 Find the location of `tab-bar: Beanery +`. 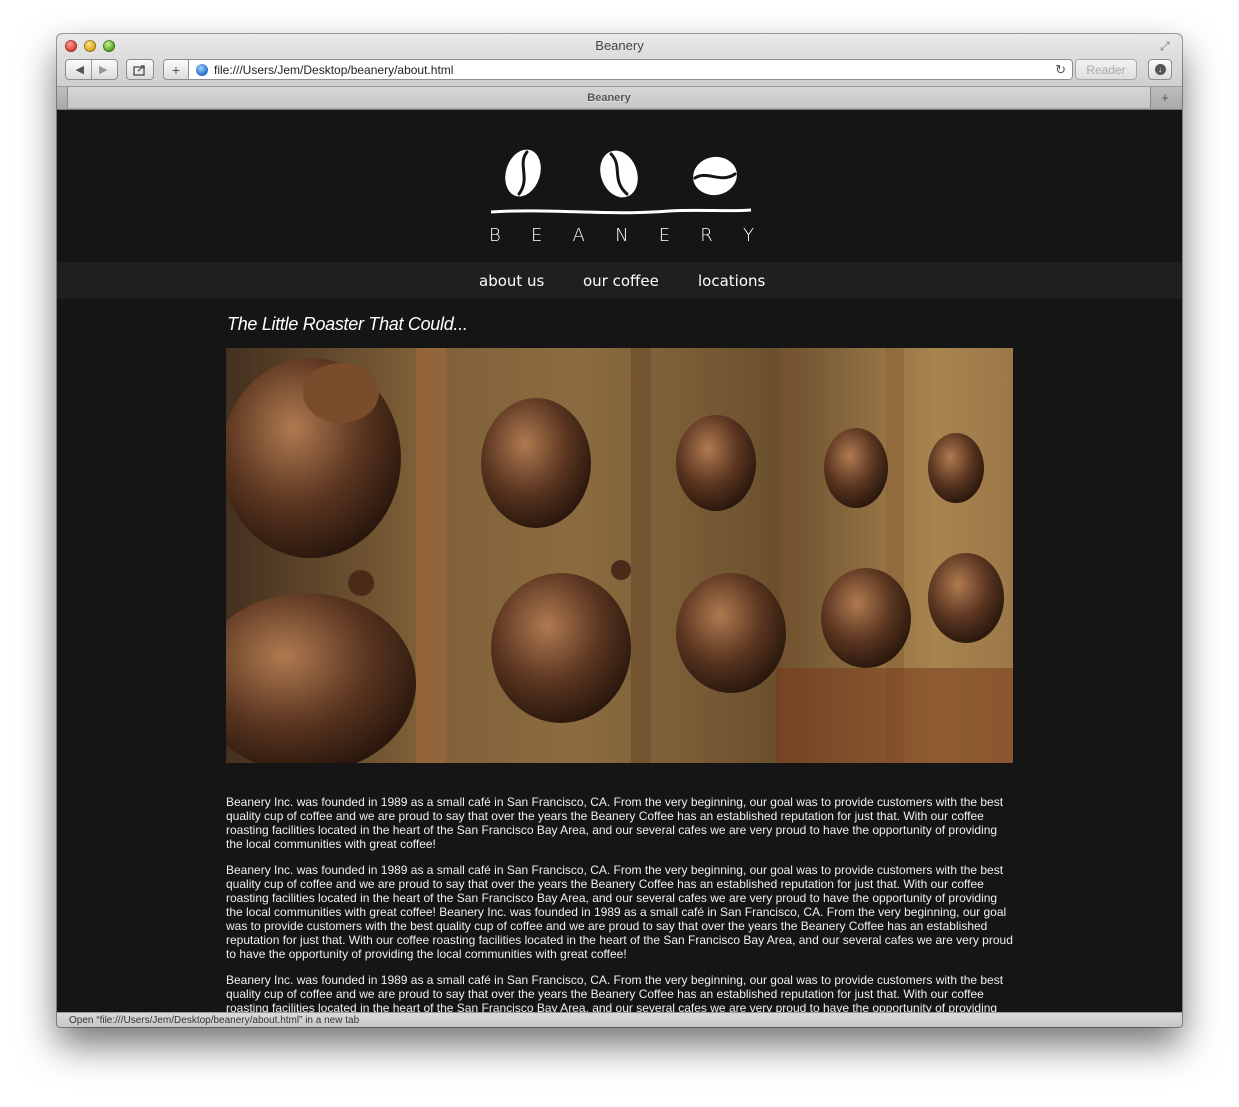

tab-bar: Beanery + is located at coordinates (619, 98).